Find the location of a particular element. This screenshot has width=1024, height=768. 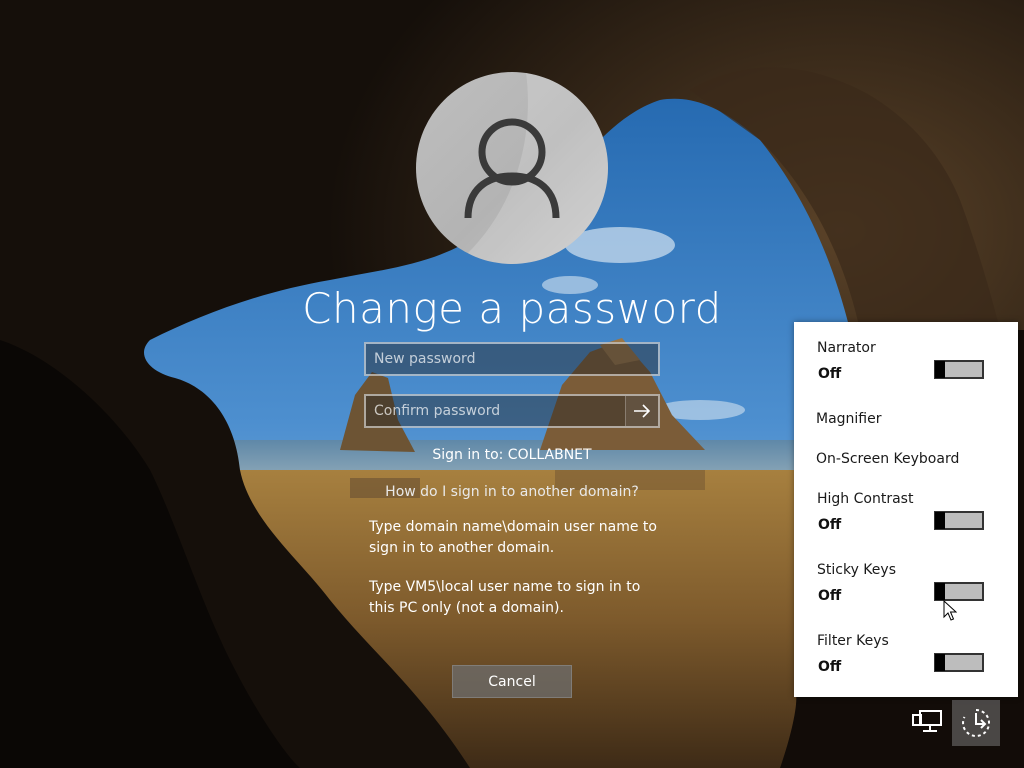

filter-keys-toggle is located at coordinates (959, 662).